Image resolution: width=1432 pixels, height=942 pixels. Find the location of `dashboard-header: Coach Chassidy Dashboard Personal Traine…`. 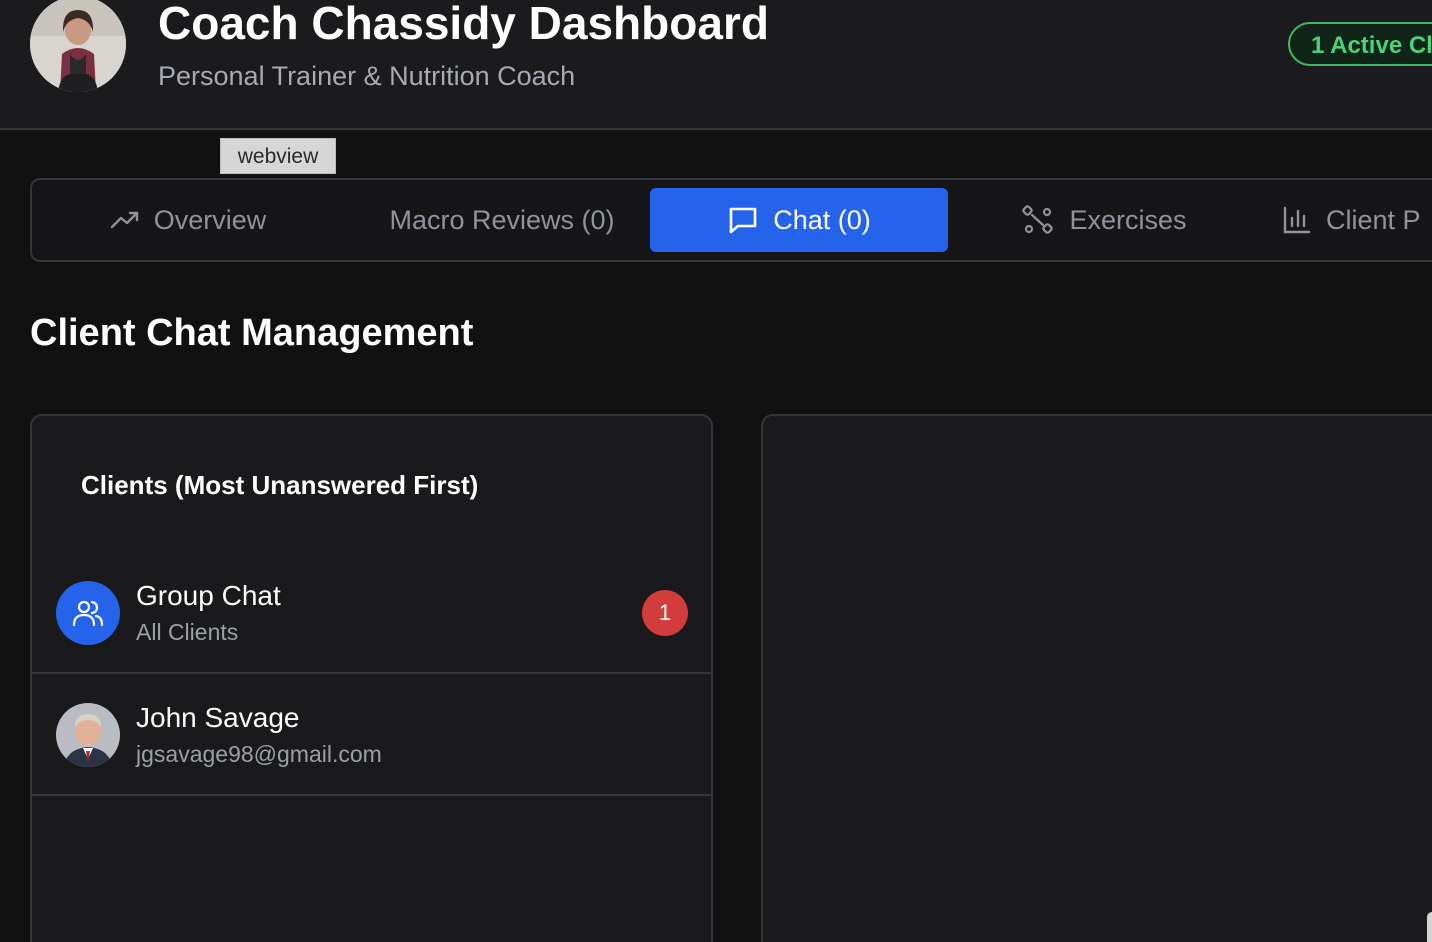

dashboard-header: Coach Chassidy Dashboard Personal Traine… is located at coordinates (716, 65).